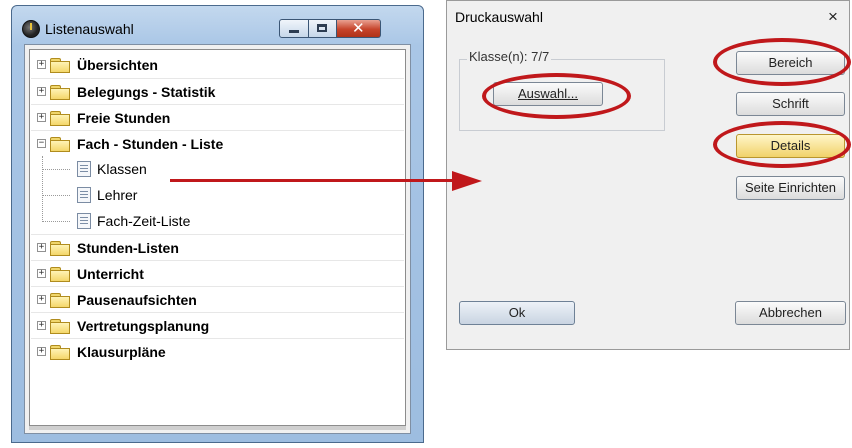 The width and height of the screenshot is (852, 448). Describe the element at coordinates (217, 325) in the screenshot. I see `tree-group-vertretungsplanung: + Vertretungsplanung` at that location.